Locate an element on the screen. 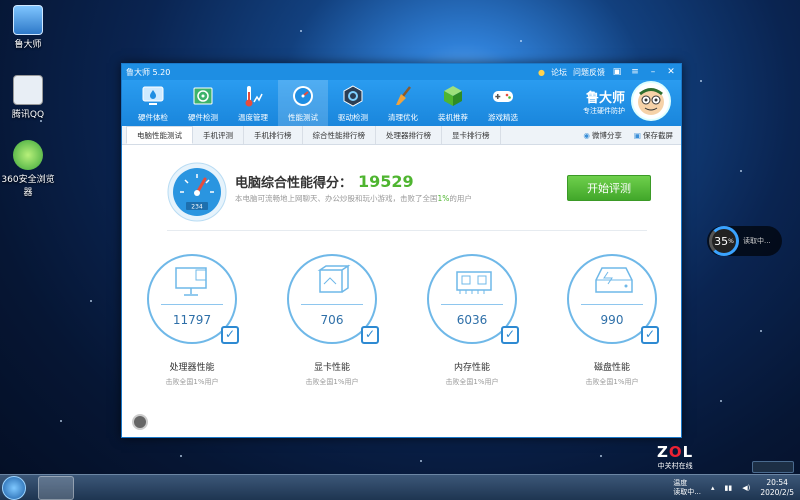 This screenshot has height=500, width=800. weibo-icon: ◉ is located at coordinates (586, 135).